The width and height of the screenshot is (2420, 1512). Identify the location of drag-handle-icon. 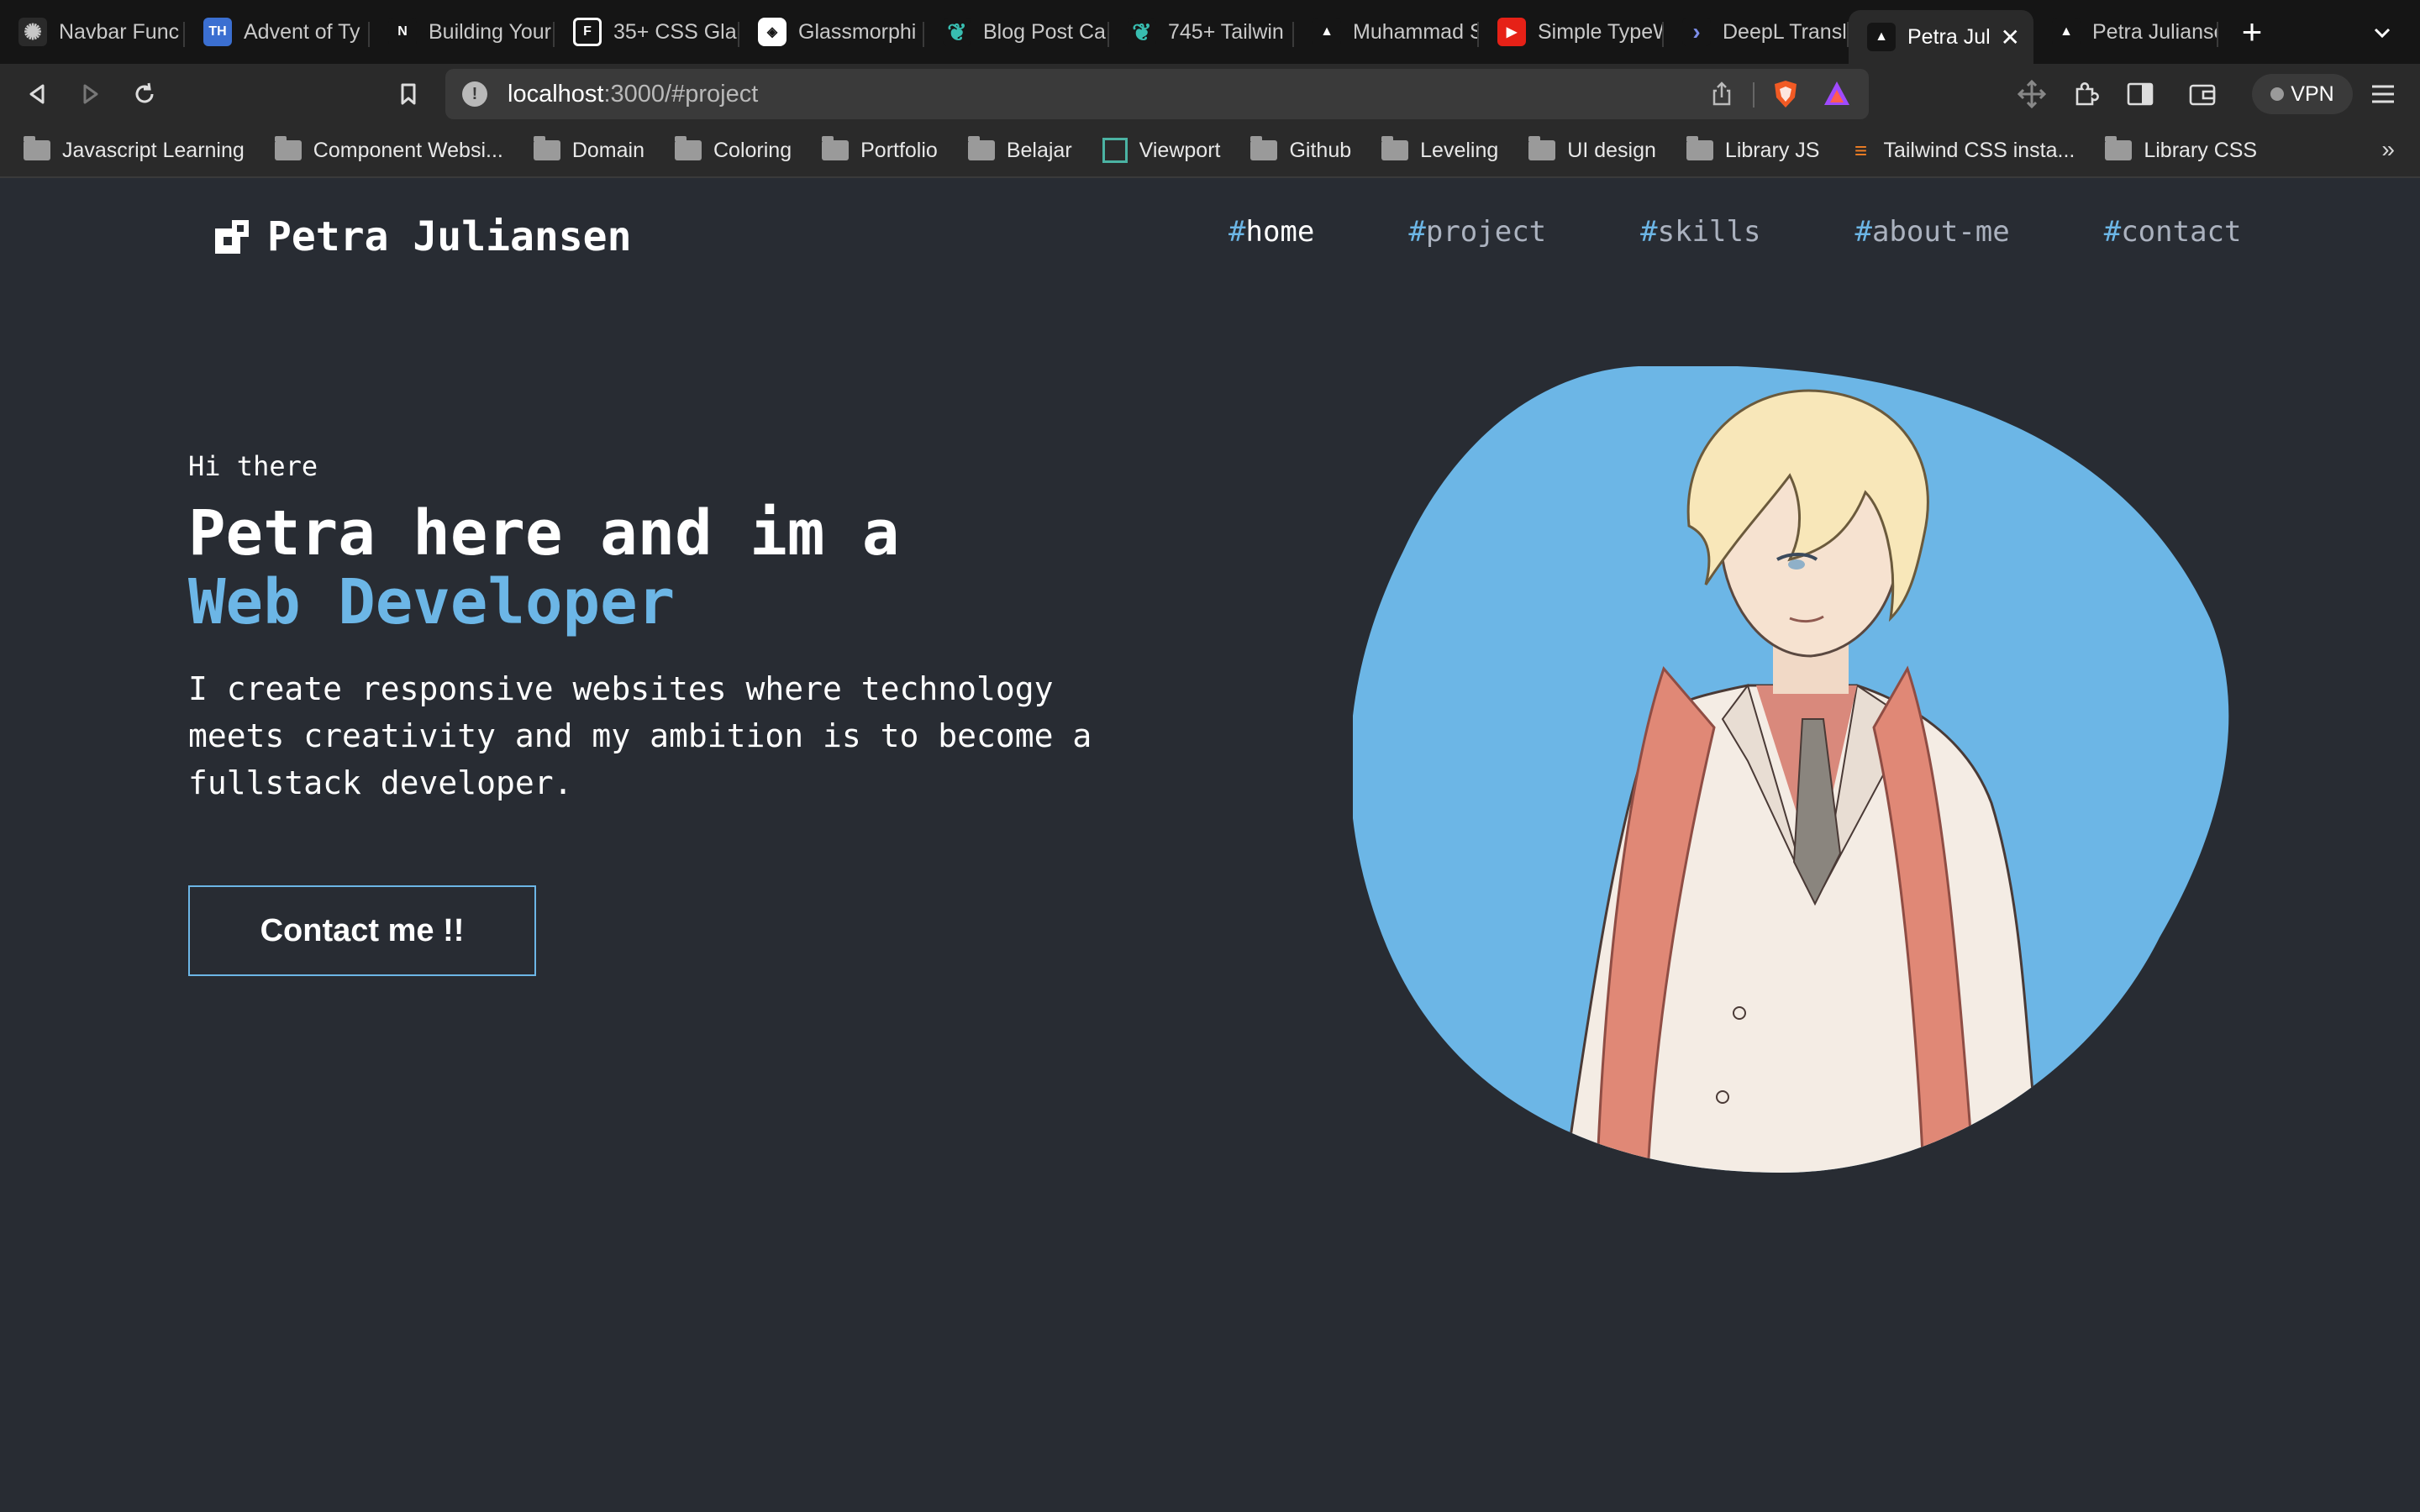
(2032, 94).